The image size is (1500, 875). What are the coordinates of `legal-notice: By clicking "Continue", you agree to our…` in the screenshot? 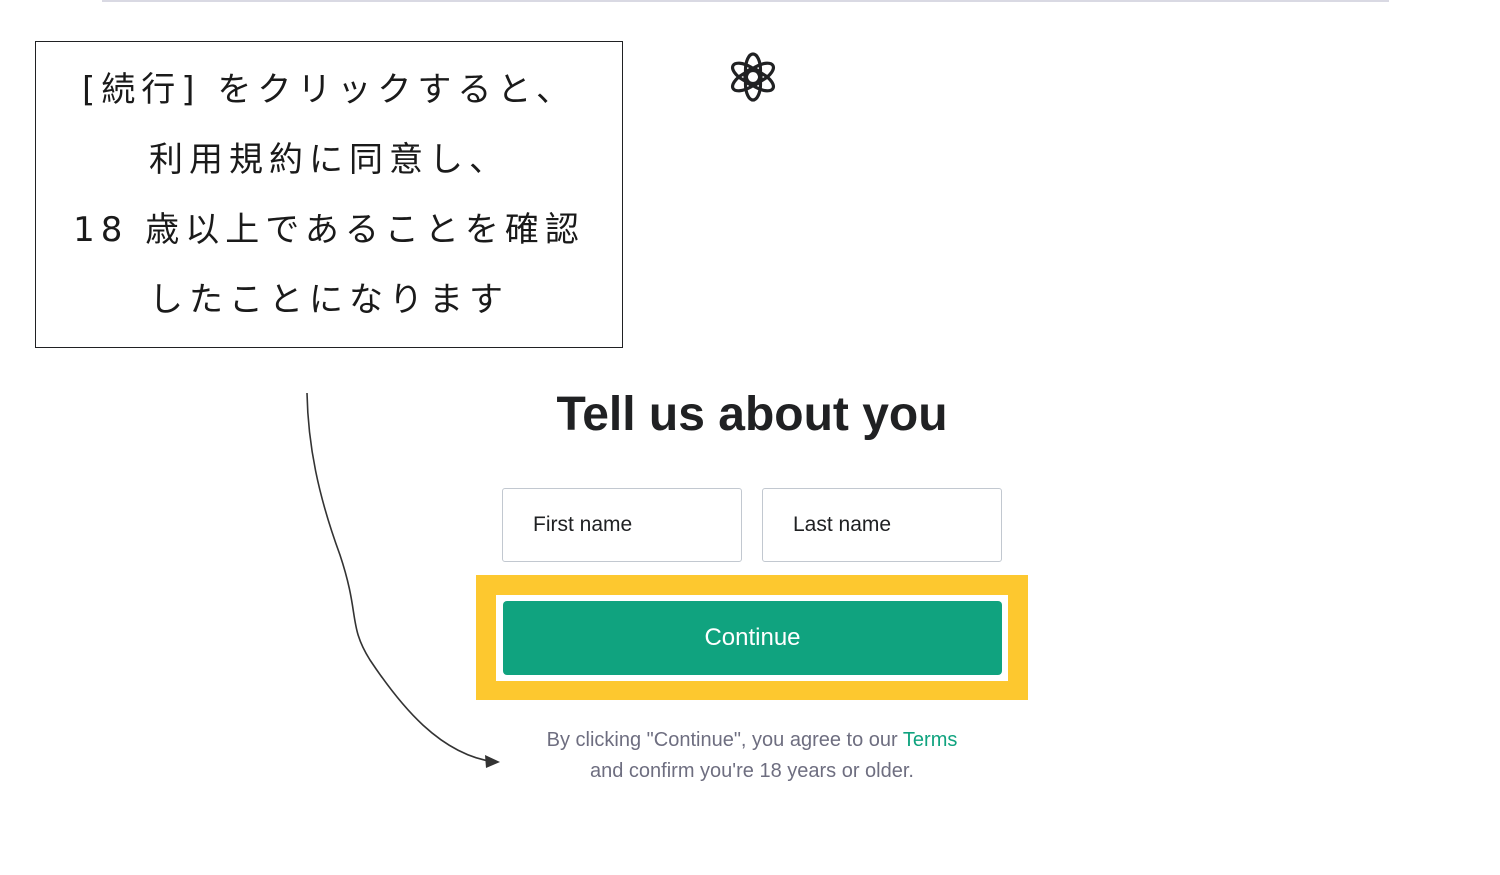 It's located at (752, 756).